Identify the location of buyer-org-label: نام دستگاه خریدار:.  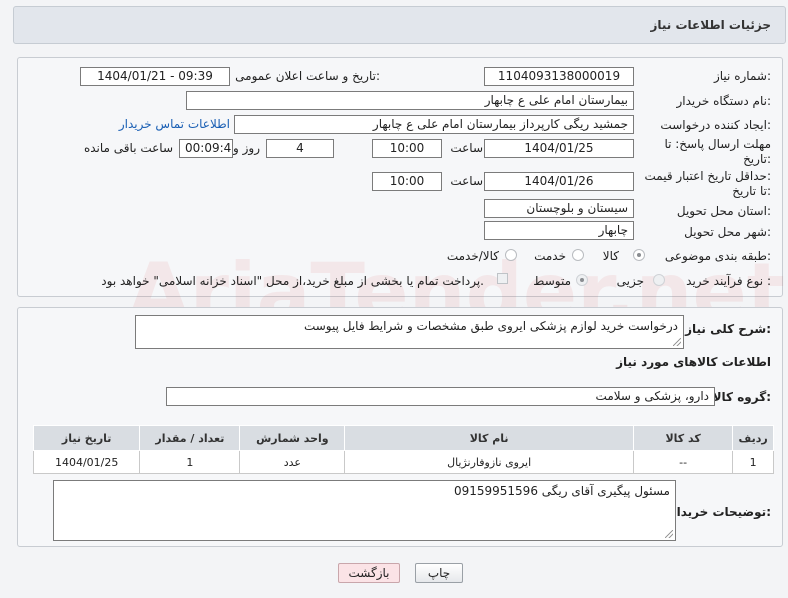
(724, 101).